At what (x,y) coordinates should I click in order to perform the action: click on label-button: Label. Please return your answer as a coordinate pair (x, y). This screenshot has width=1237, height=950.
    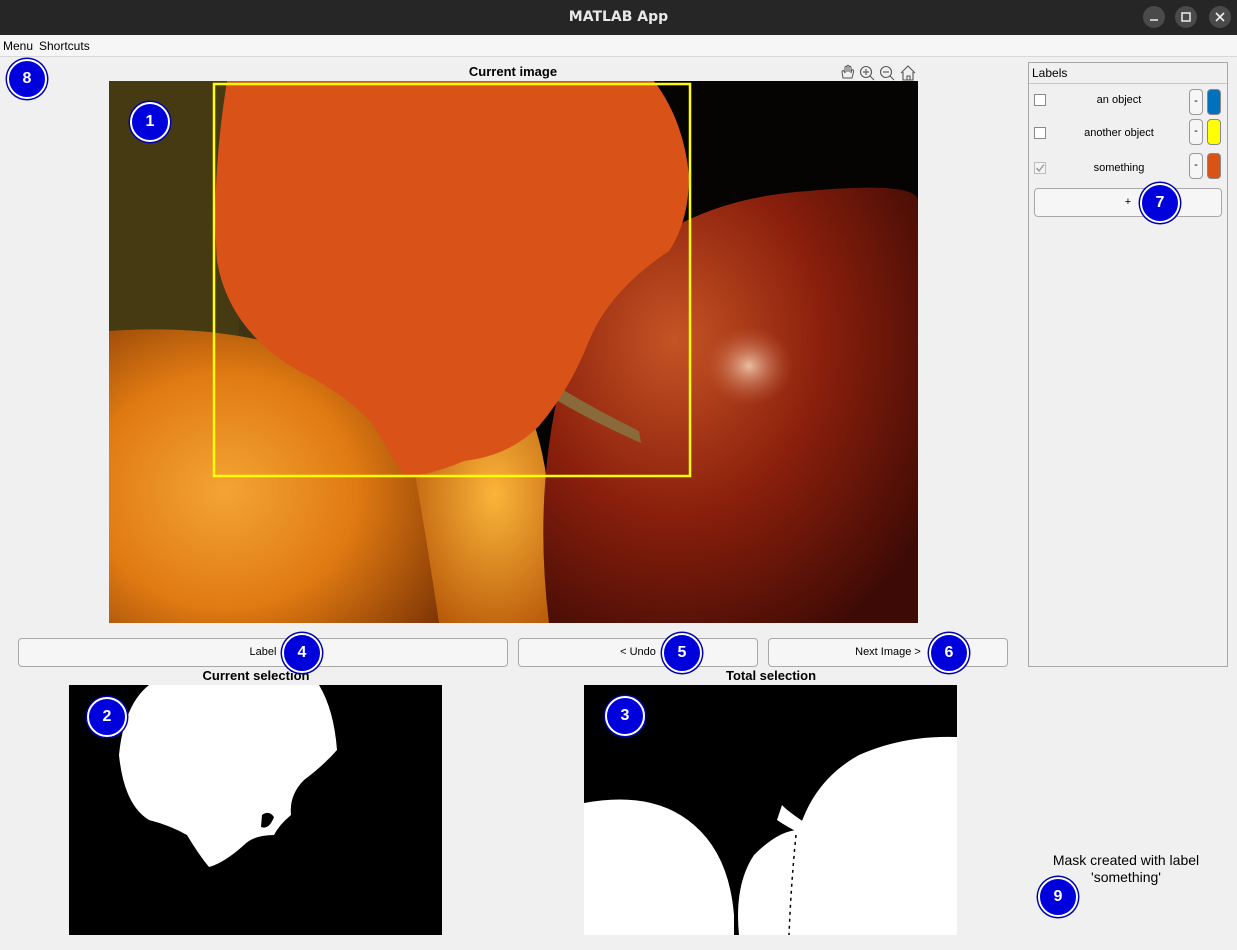
    Looking at the image, I should click on (263, 652).